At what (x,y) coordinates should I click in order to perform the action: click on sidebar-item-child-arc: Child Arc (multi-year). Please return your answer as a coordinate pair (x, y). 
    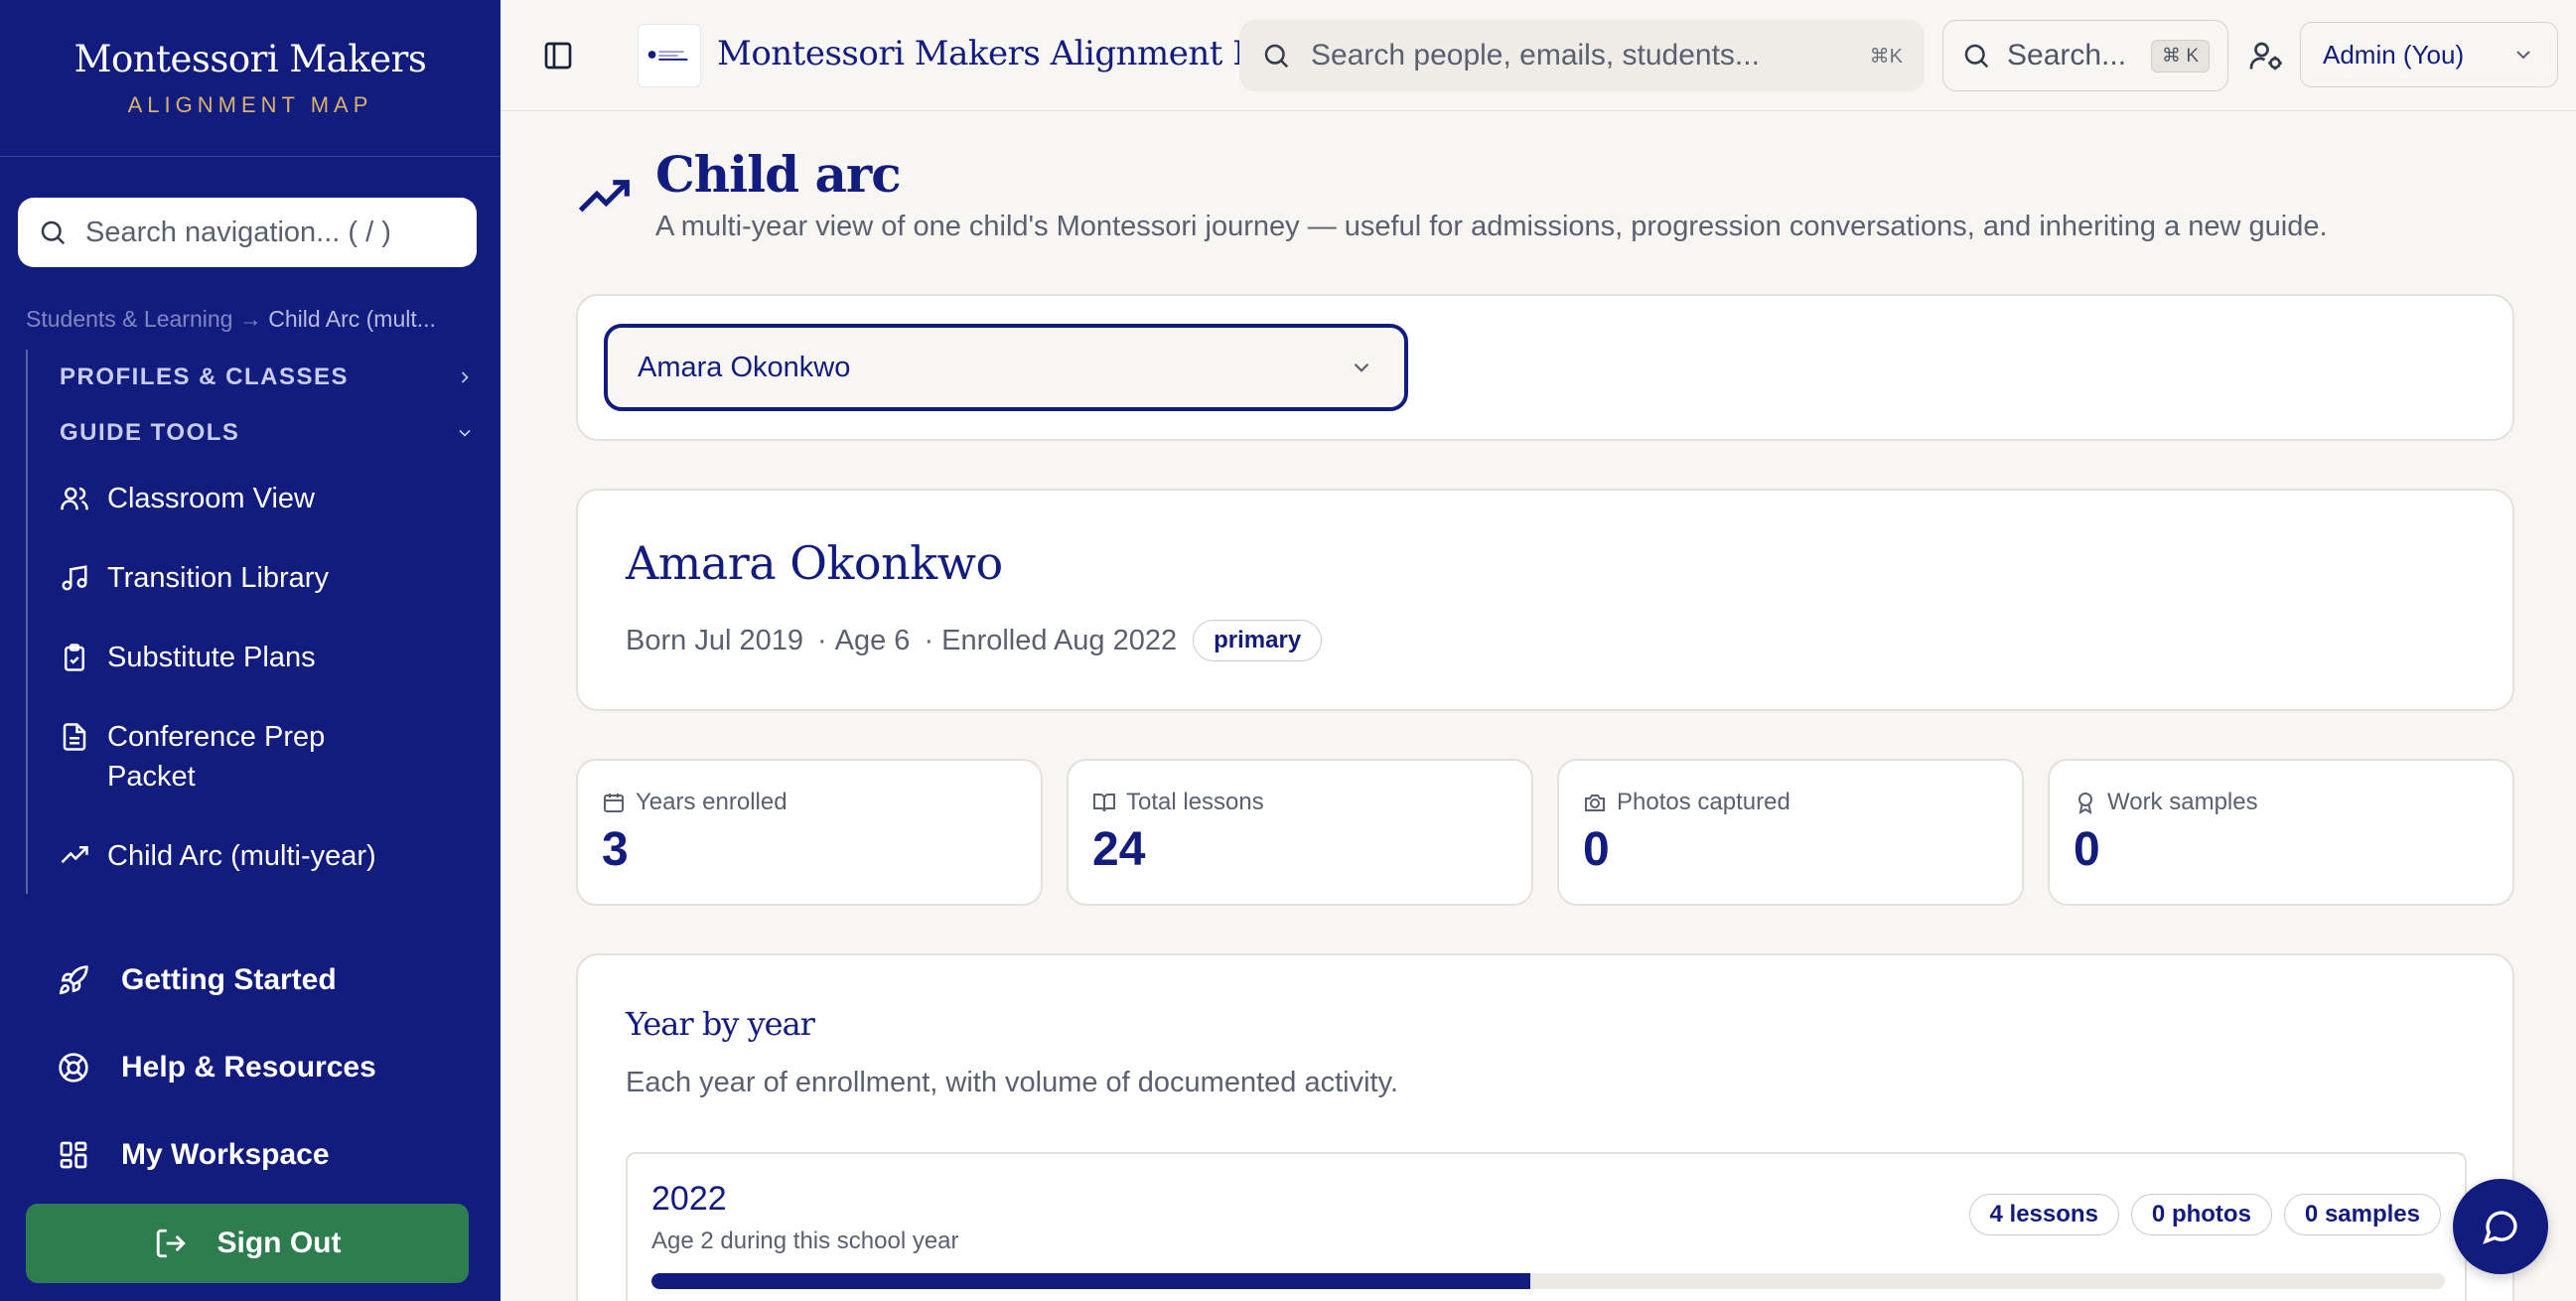
    Looking at the image, I should click on (218, 856).